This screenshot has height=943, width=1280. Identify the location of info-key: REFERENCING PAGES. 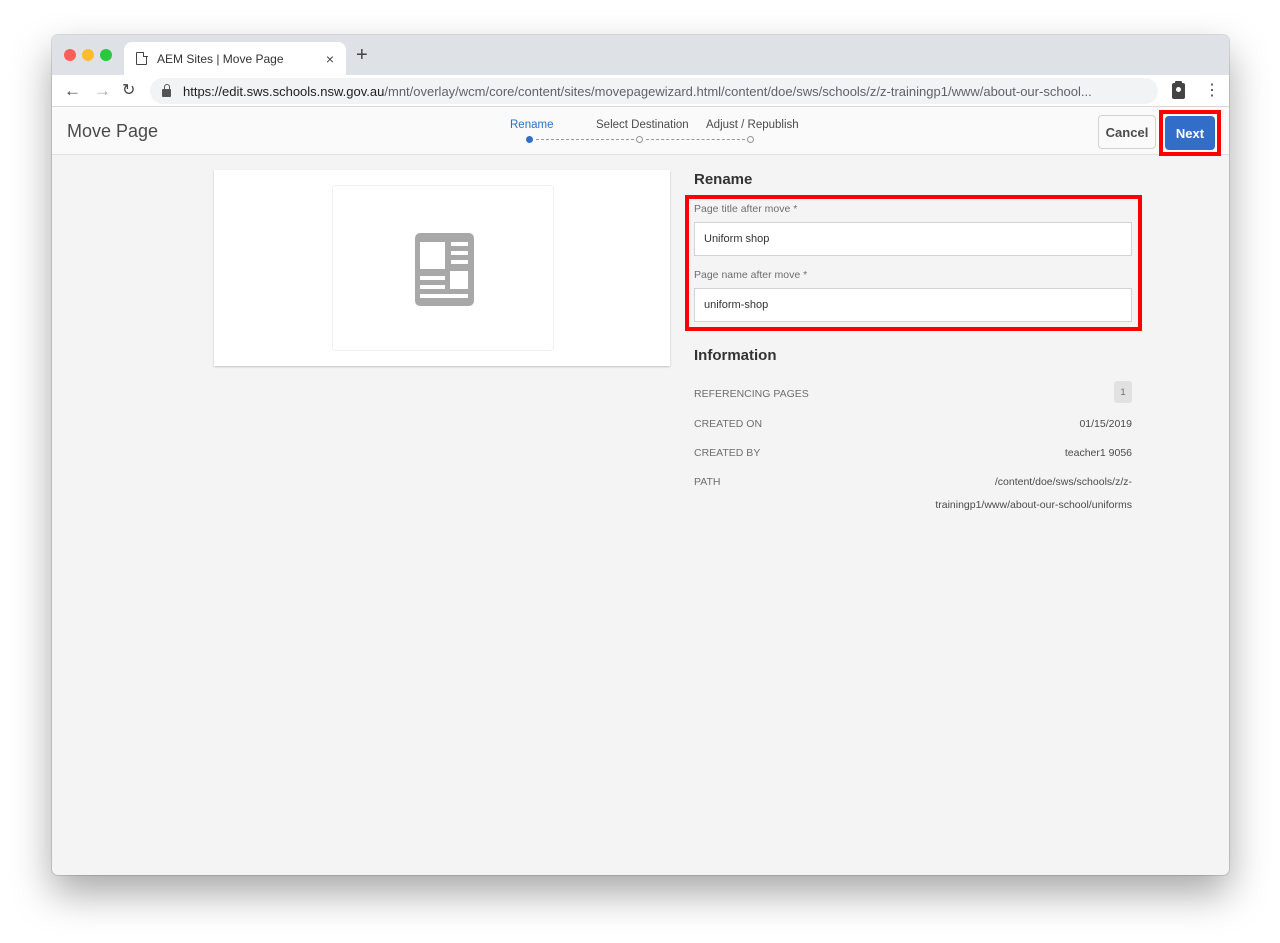
(751, 394).